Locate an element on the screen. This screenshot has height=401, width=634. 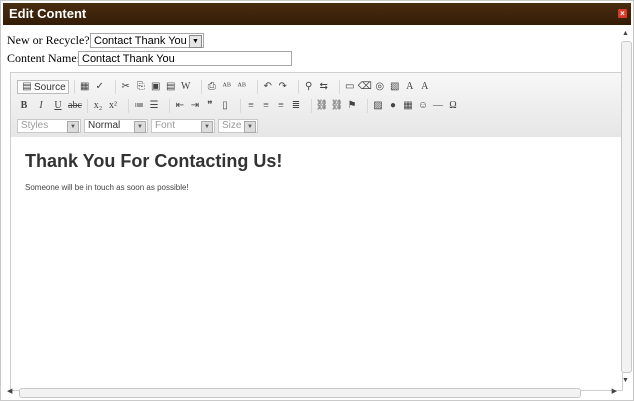
table-icon: ▦ is located at coordinates (408, 106).